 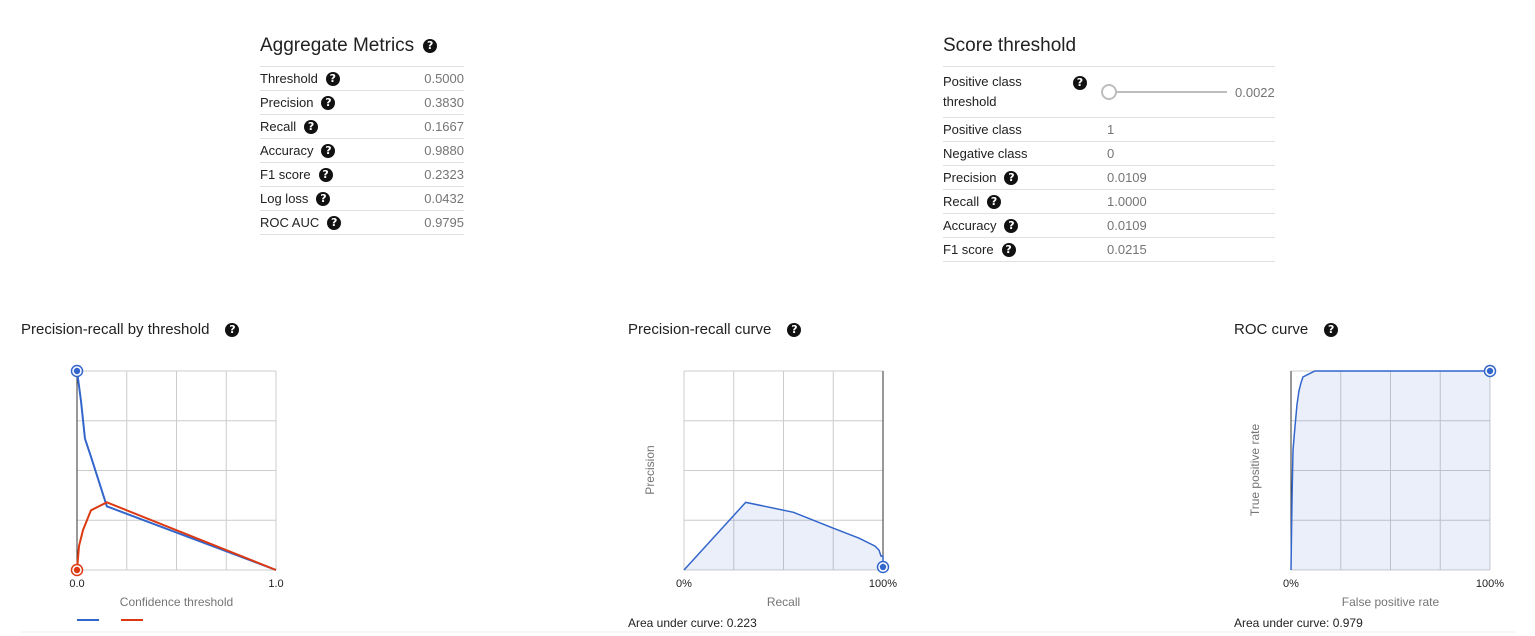 I want to click on y-axis-label: Precision, so click(x=650, y=469).